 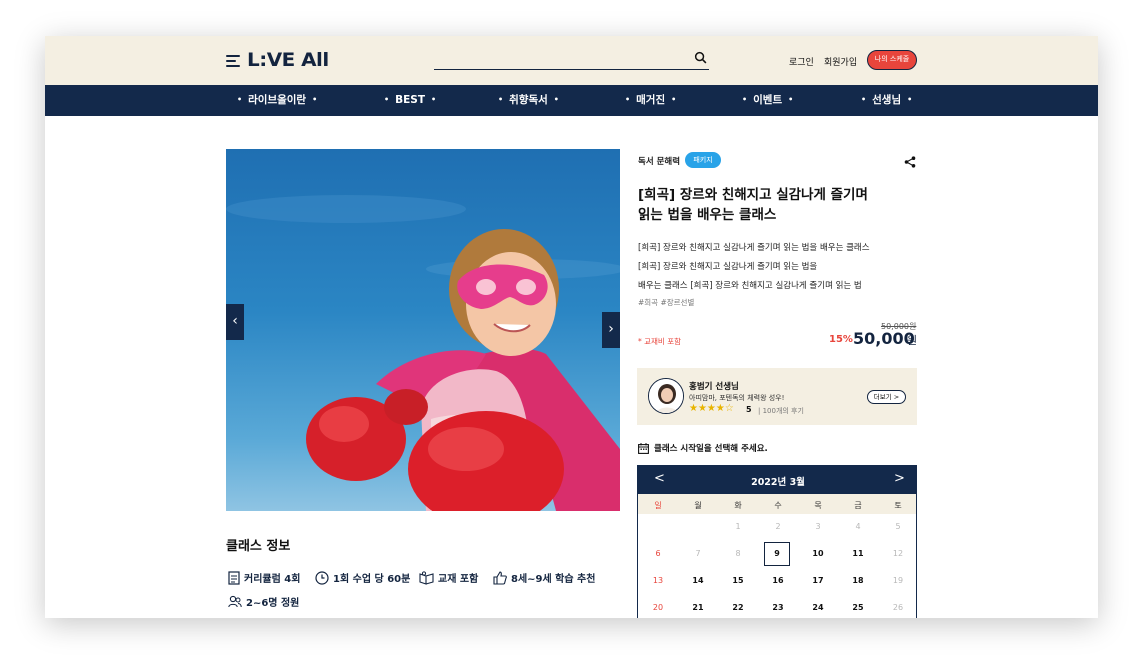 I want to click on curriculum-text: 커리큘럼 4회, so click(x=272, y=579).